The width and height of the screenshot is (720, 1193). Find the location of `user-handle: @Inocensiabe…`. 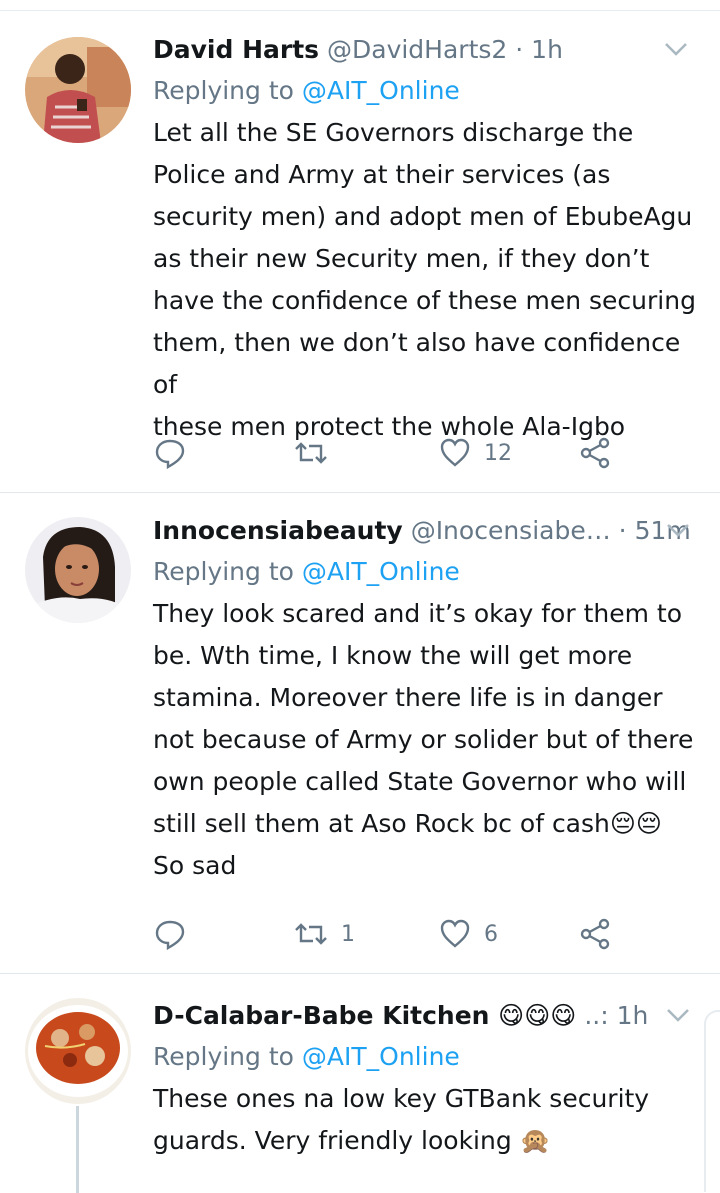

user-handle: @Inocensiabe… is located at coordinates (511, 530).